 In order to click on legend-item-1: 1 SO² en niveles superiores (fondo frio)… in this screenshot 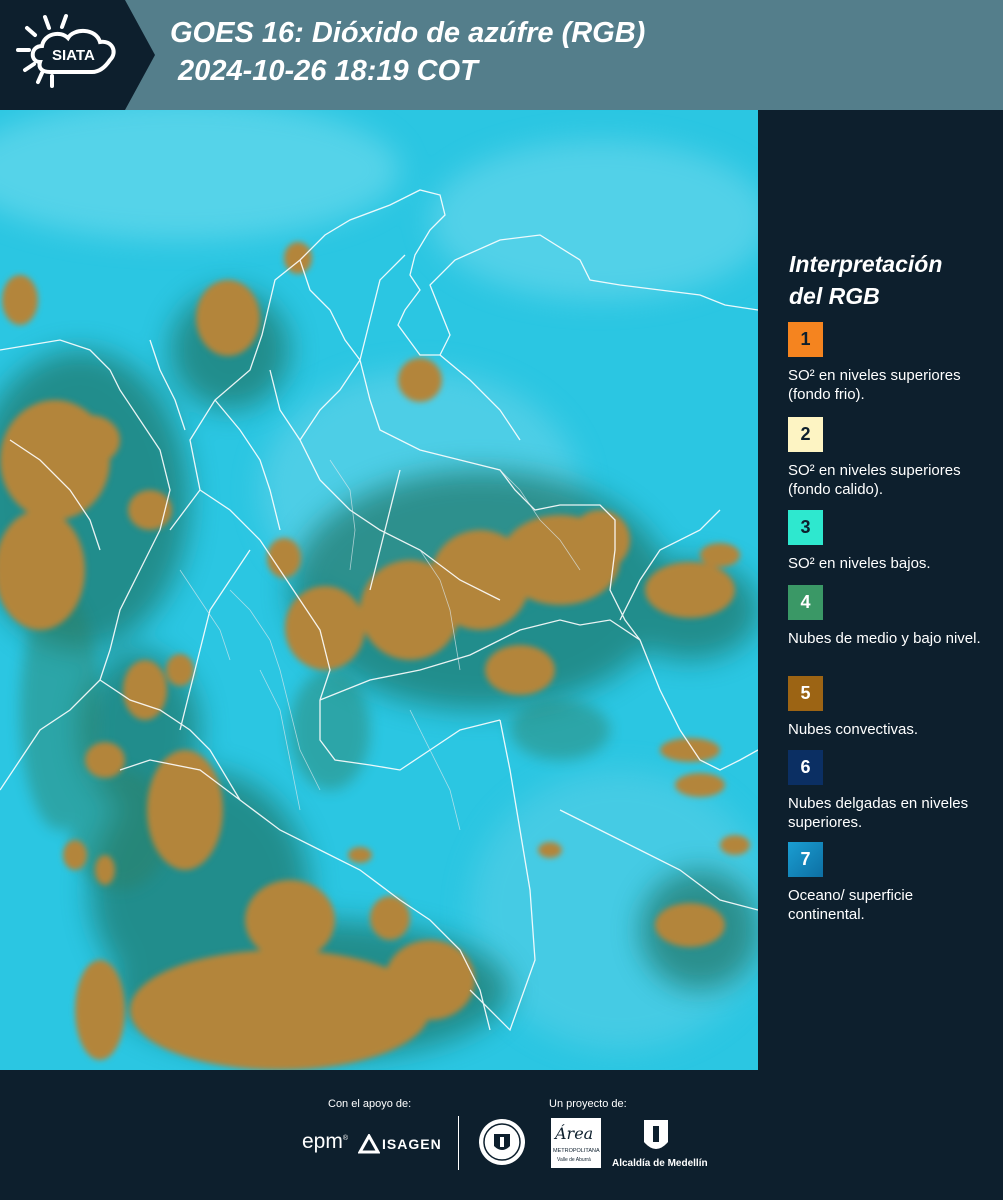, I will do `click(890, 363)`.